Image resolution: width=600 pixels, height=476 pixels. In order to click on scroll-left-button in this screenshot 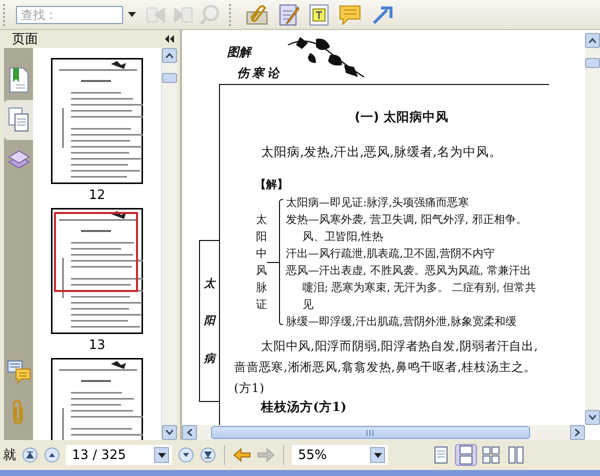, I will do `click(189, 432)`.